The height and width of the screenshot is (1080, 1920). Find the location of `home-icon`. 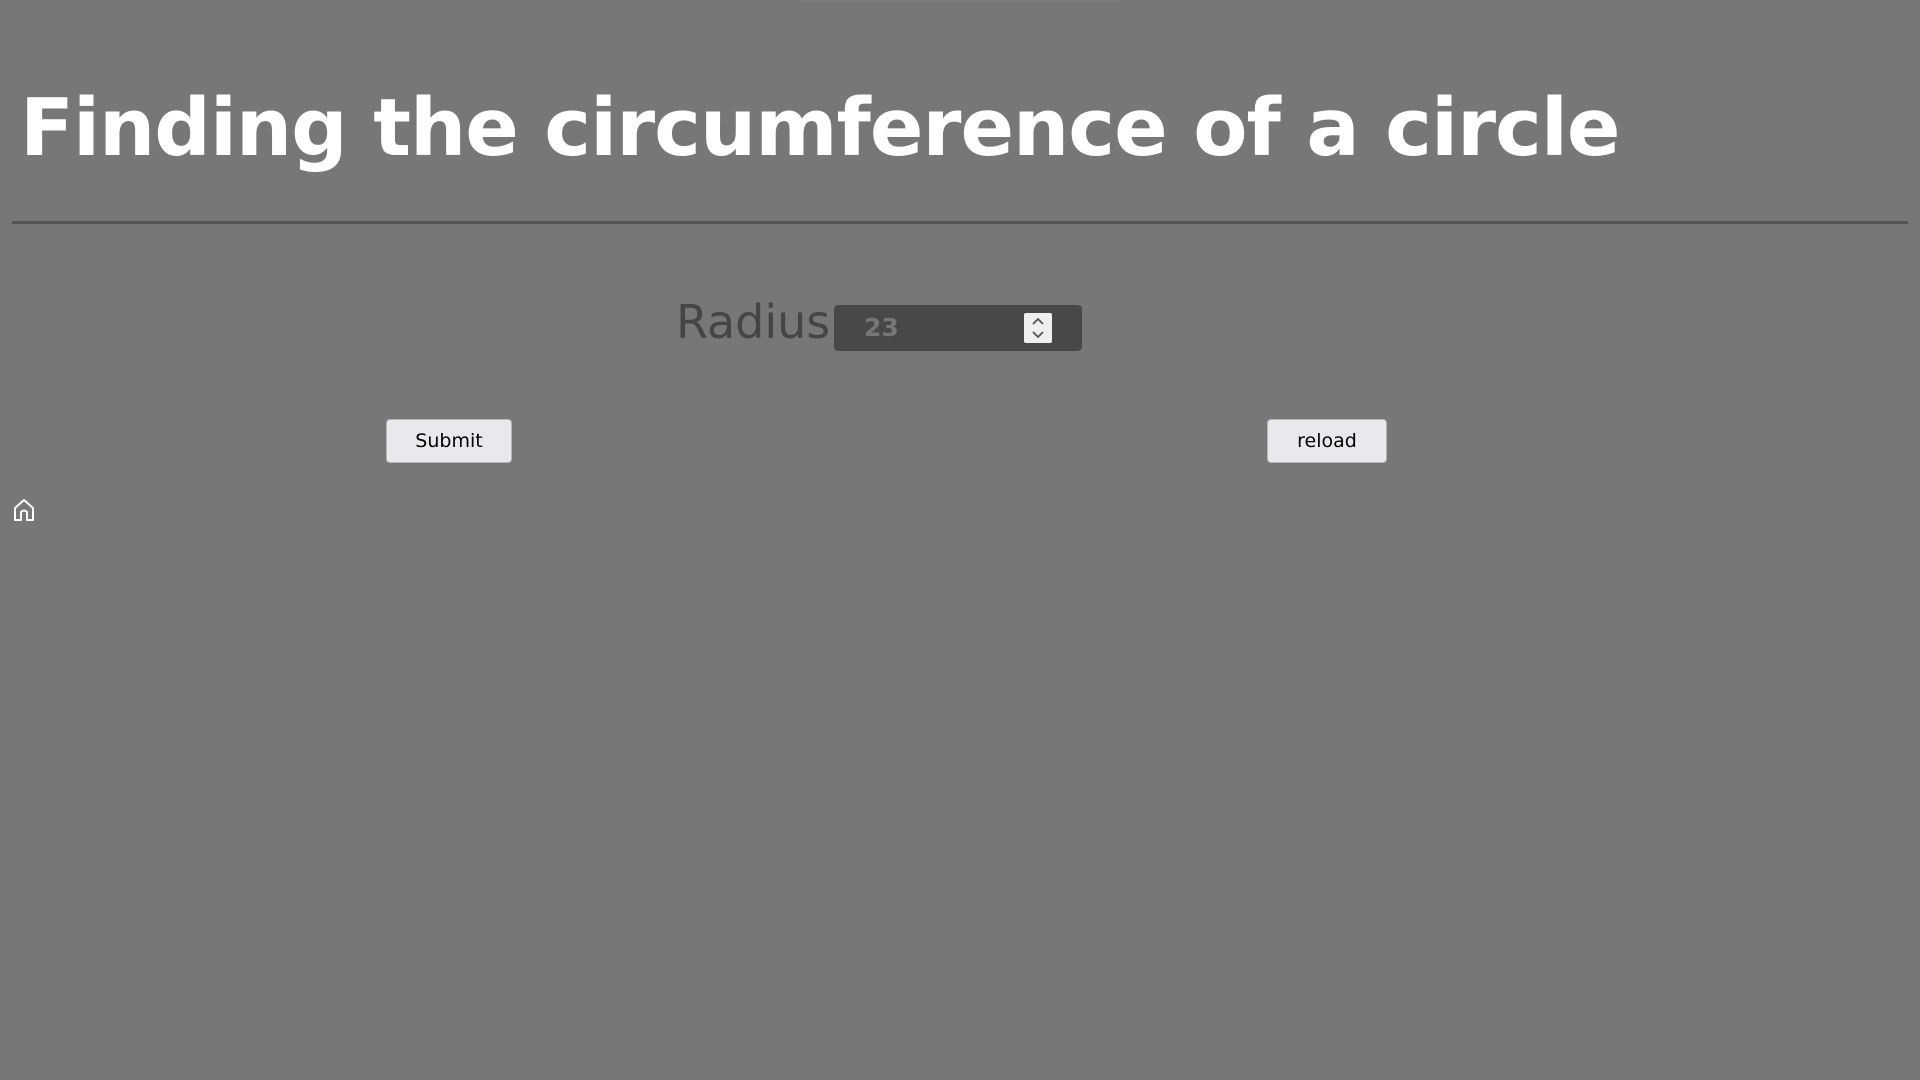

home-icon is located at coordinates (24, 510).